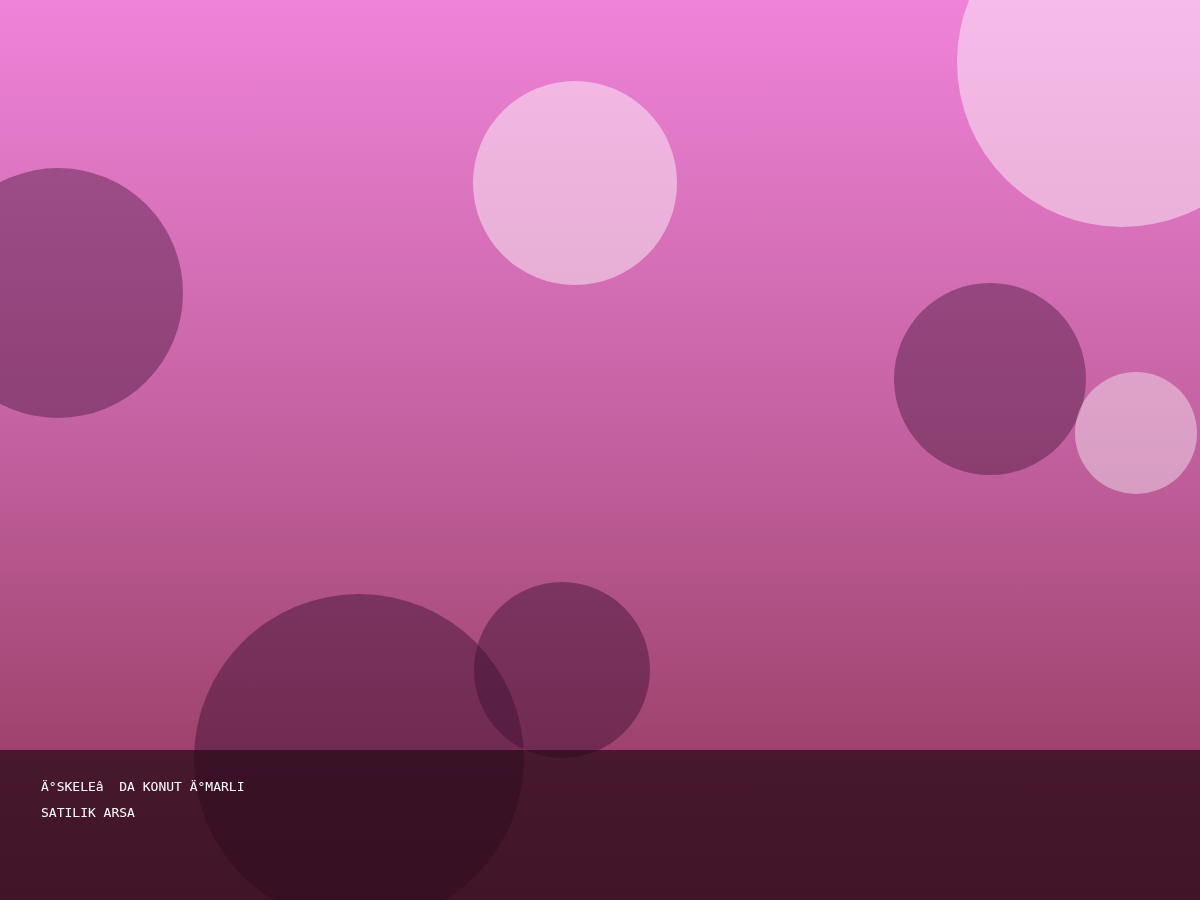  Describe the element at coordinates (88, 813) in the screenshot. I see `caption-text: SATILIK ARSA` at that location.